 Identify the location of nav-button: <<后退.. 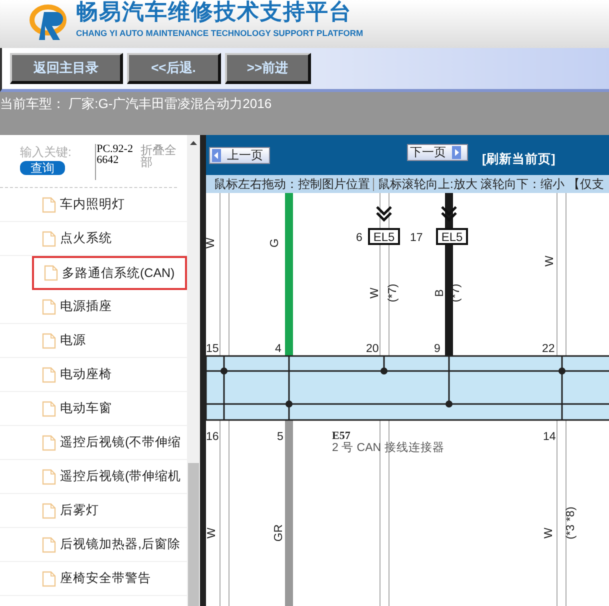
(174, 68).